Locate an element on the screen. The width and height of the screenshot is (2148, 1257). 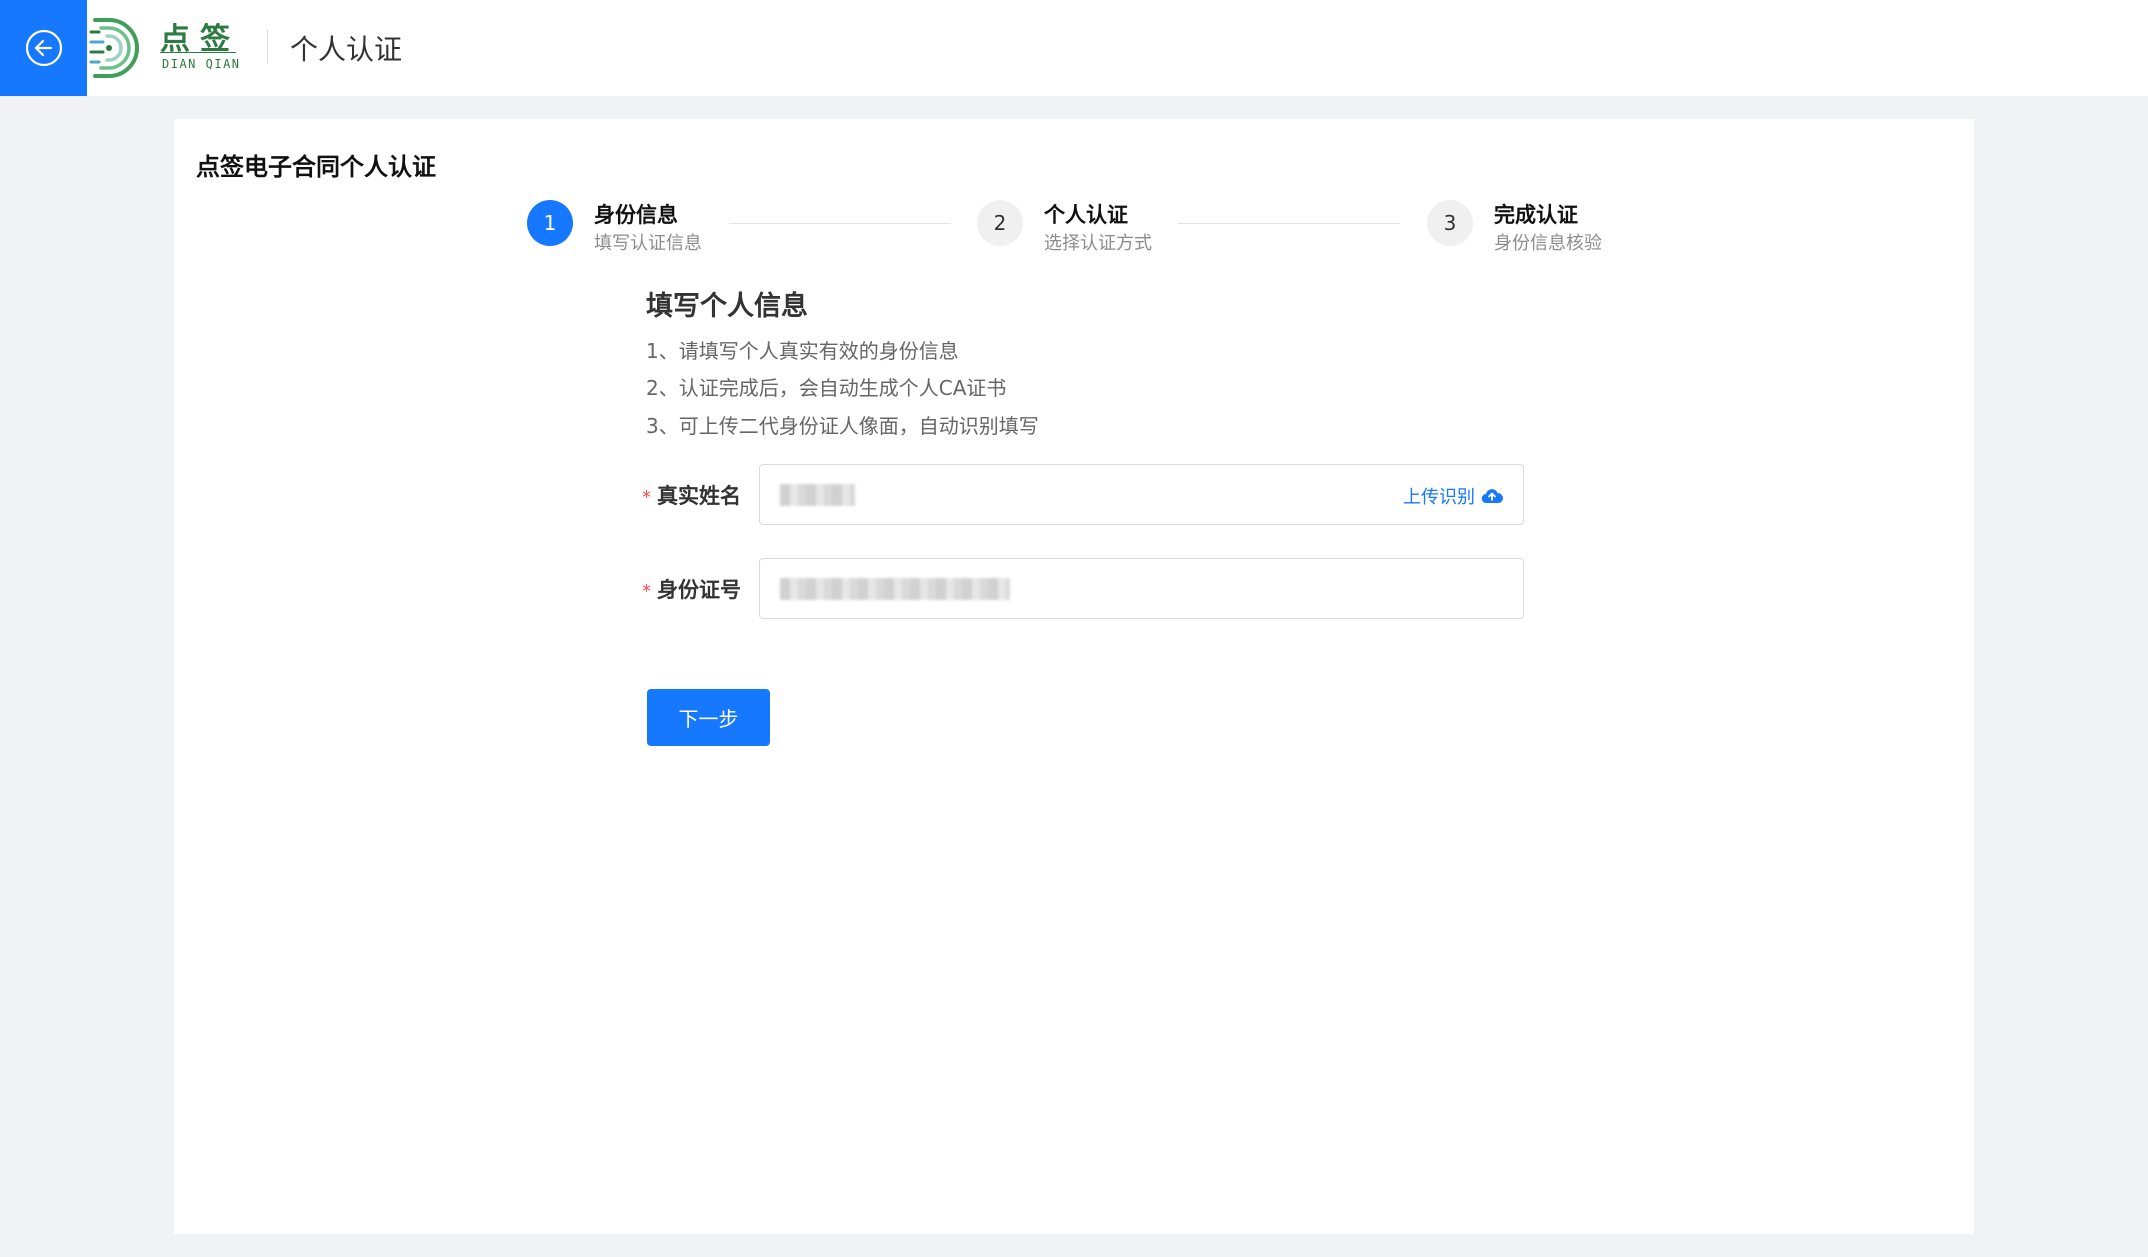
tip-2: 2、认证完成后，会自动生成个人CA证书 is located at coordinates (826, 388).